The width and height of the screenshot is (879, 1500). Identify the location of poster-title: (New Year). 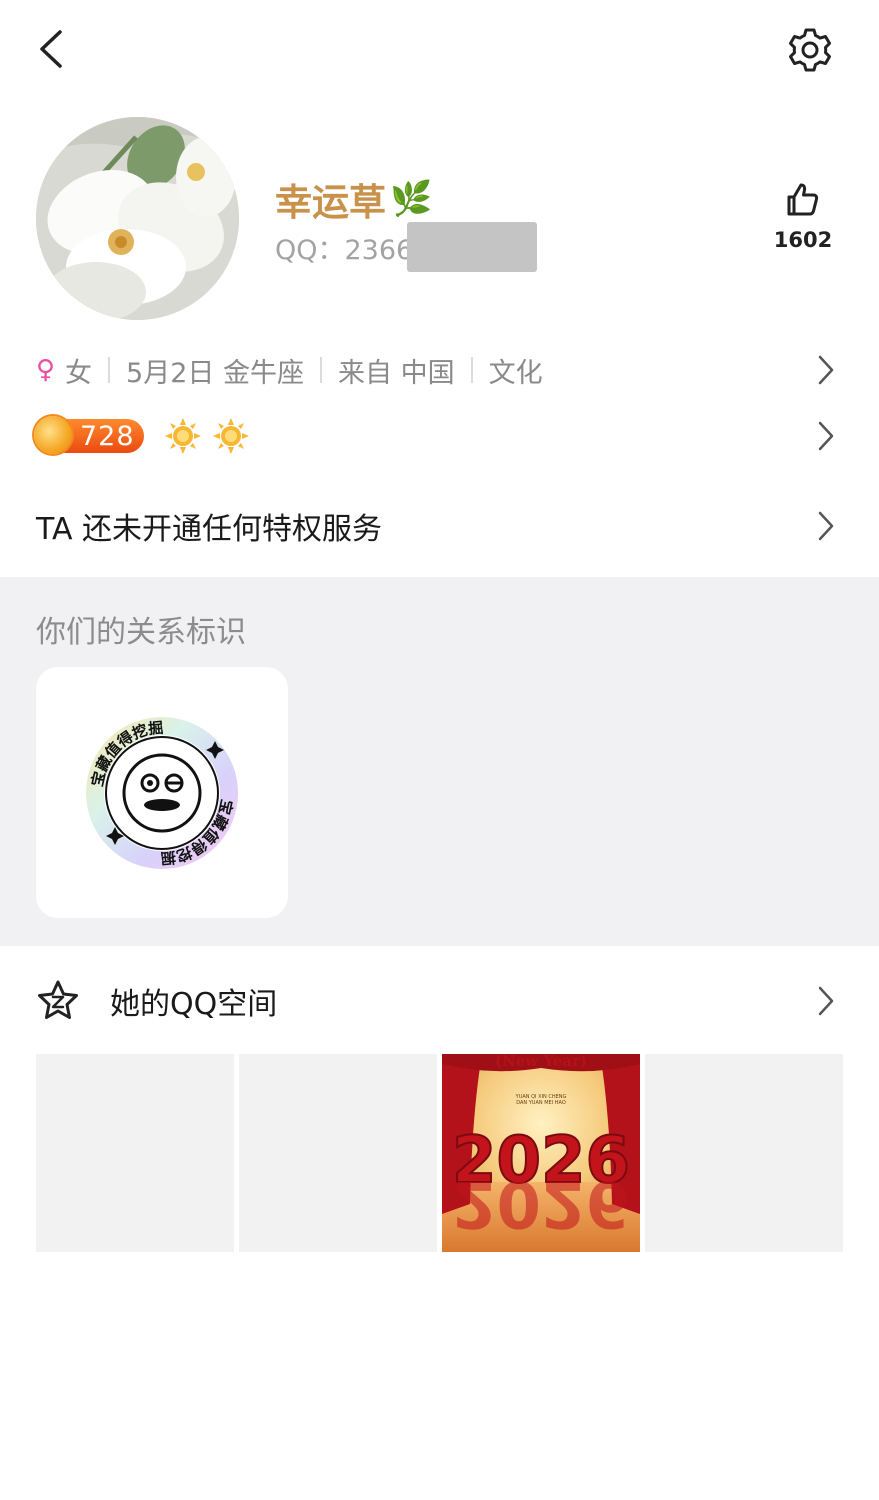
(541, 1062).